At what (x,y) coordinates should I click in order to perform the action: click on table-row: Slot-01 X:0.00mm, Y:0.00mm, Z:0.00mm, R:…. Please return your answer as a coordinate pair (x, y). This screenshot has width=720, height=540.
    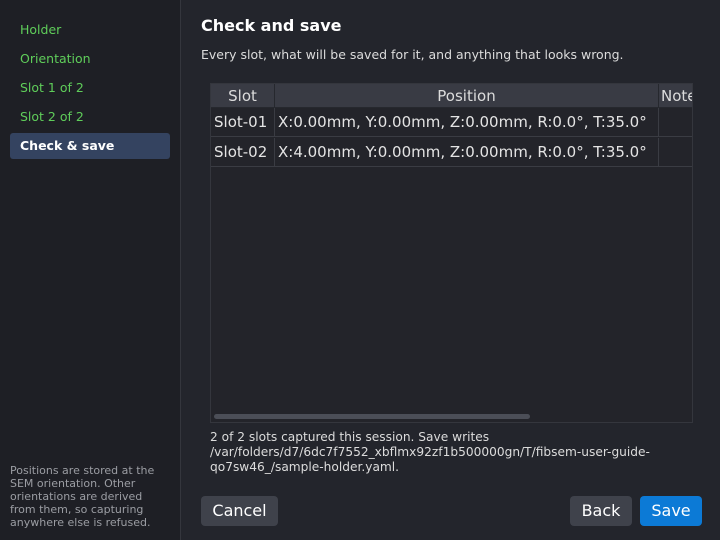
    Looking at the image, I should click on (451, 122).